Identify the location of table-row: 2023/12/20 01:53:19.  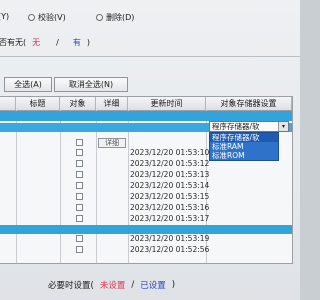
(146, 239).